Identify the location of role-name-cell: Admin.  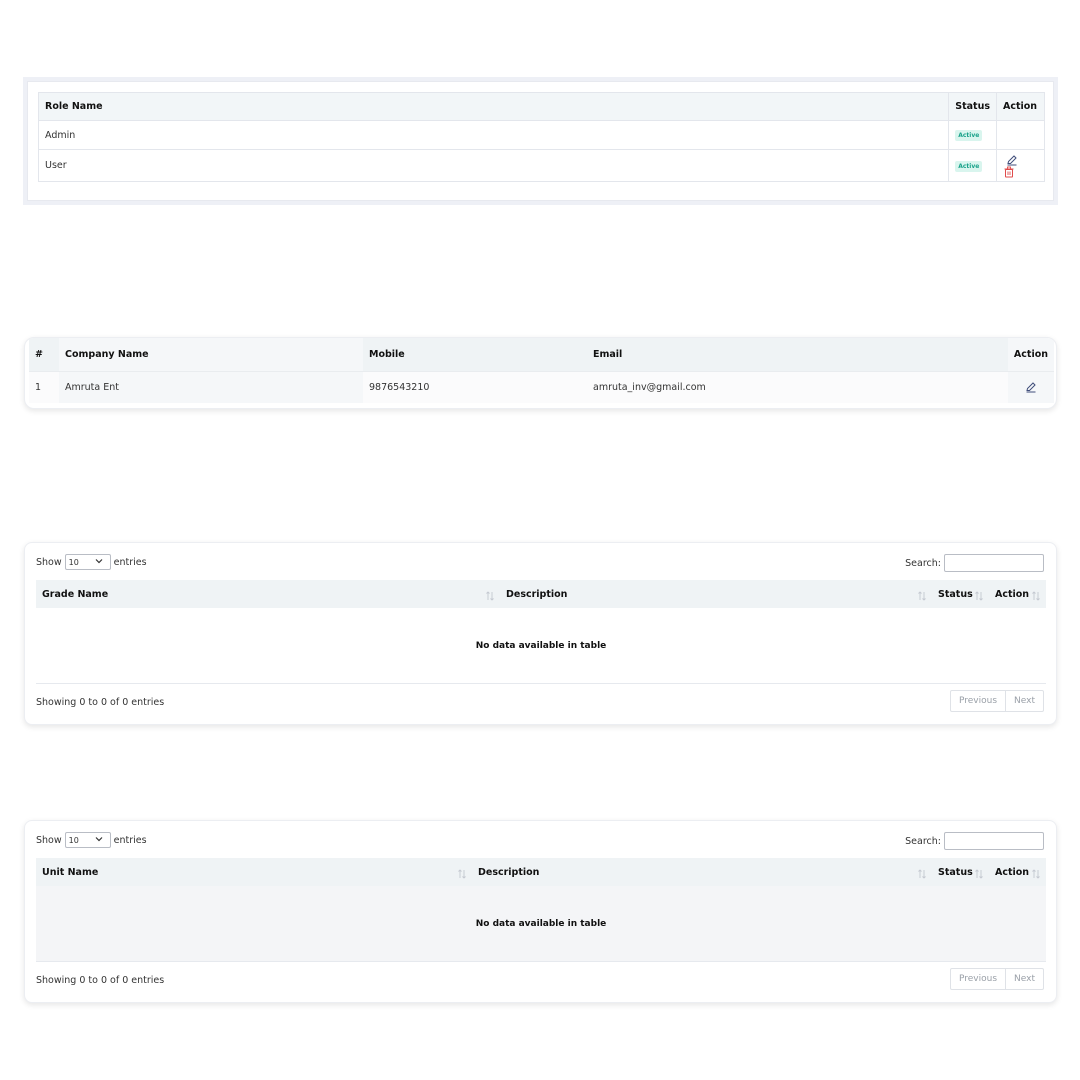
(493, 135).